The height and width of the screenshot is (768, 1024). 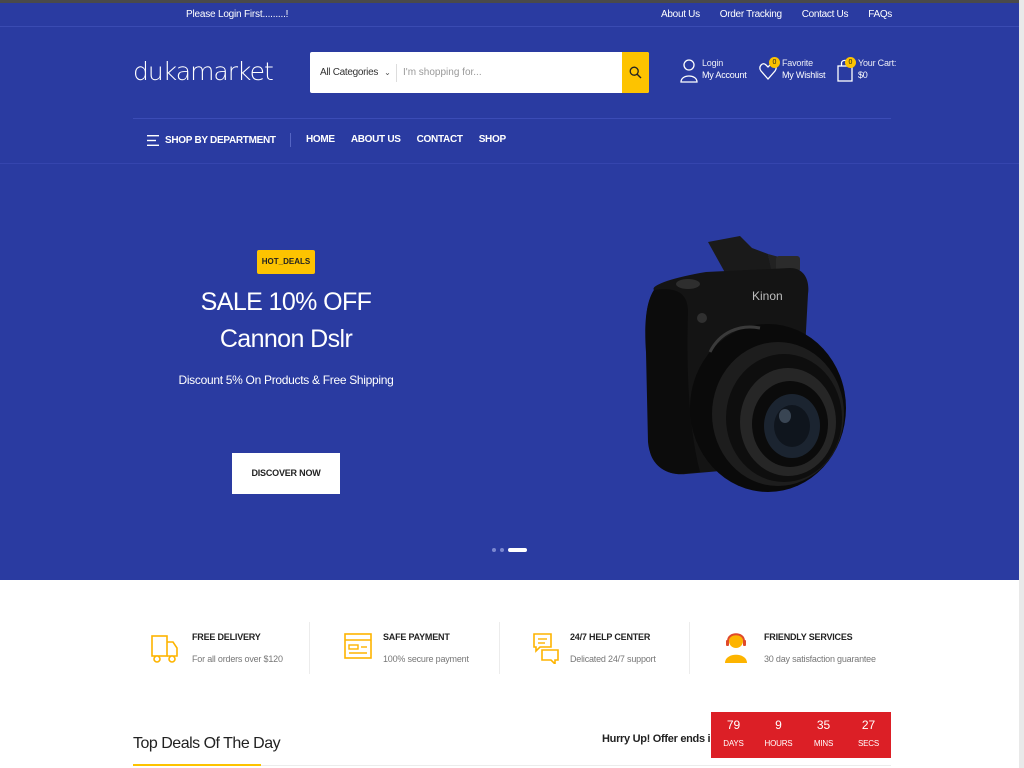 I want to click on countdown-mins-unit: MINS, so click(x=823, y=743).